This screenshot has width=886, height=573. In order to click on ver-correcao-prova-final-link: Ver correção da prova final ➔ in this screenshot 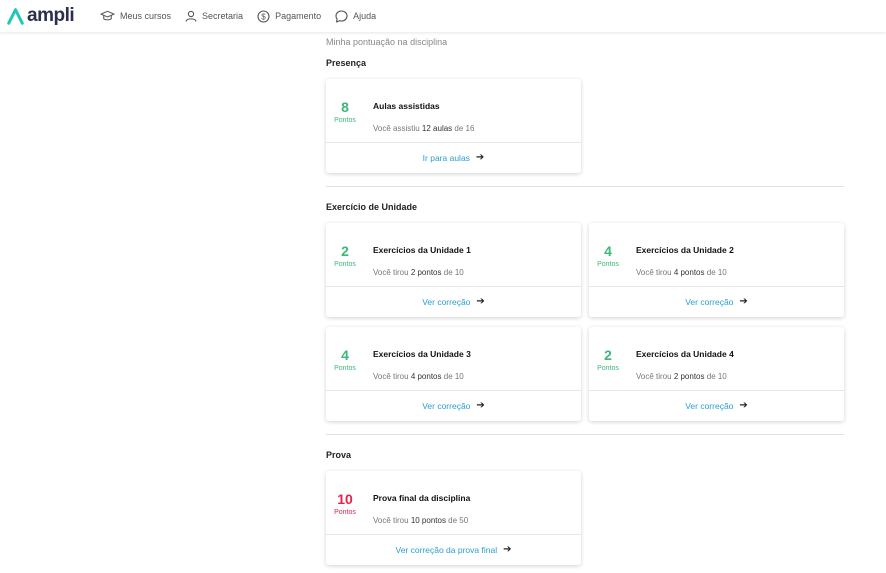, I will do `click(453, 549)`.